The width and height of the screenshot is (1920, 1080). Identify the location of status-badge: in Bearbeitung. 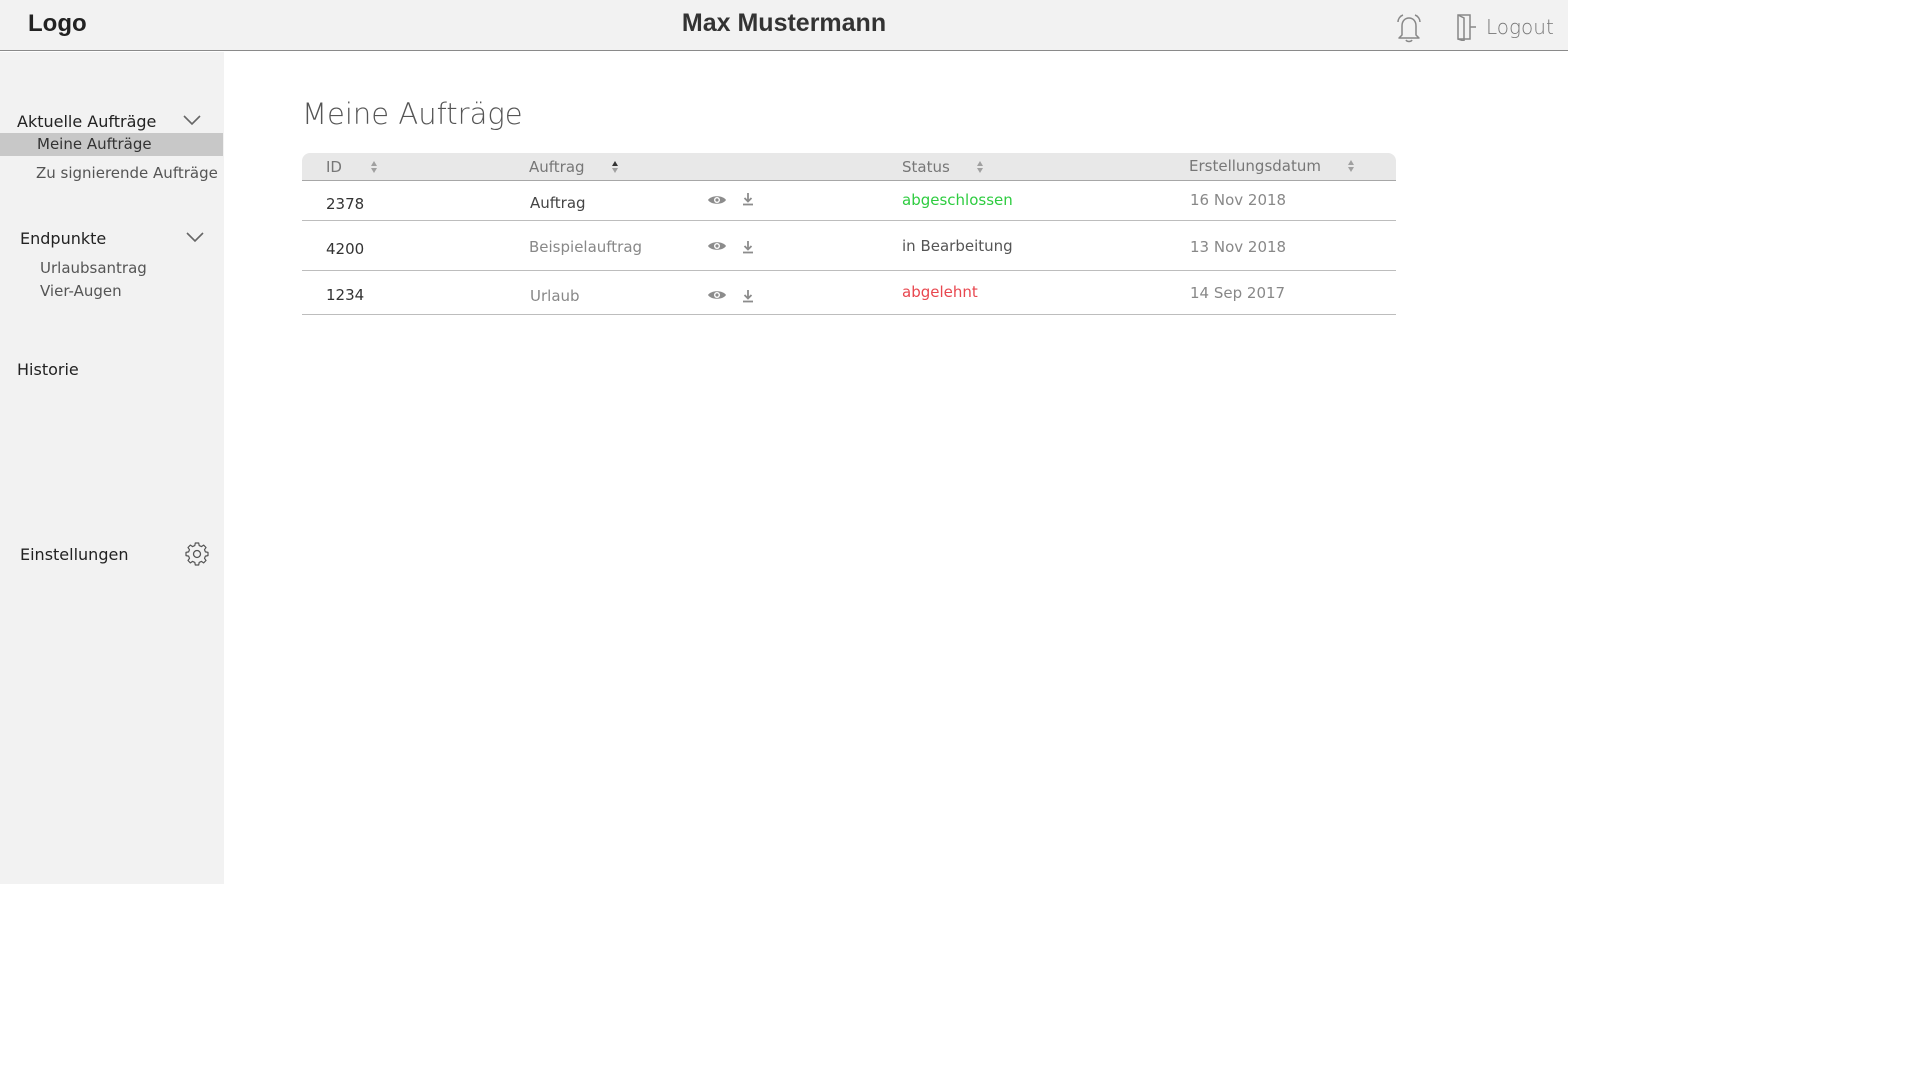
(957, 246).